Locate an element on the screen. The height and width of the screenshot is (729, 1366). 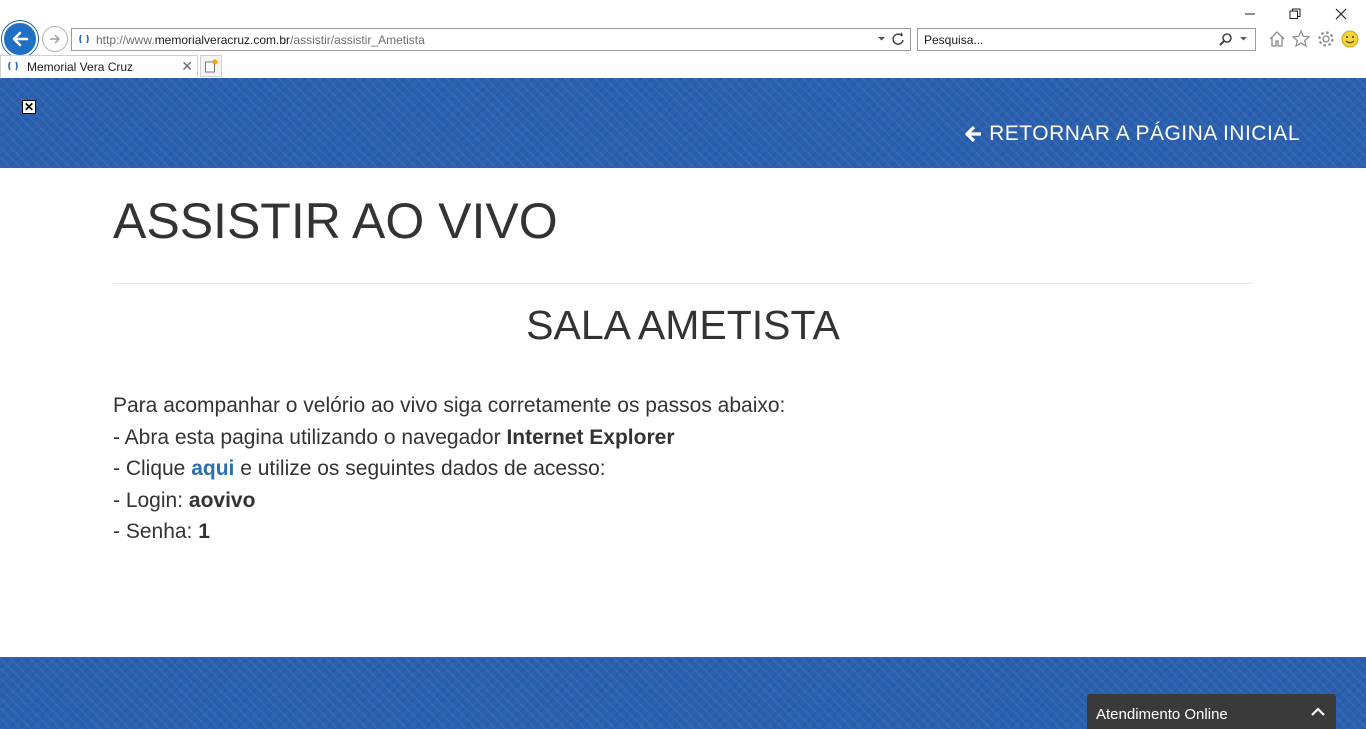
gear-icon is located at coordinates (1326, 39).